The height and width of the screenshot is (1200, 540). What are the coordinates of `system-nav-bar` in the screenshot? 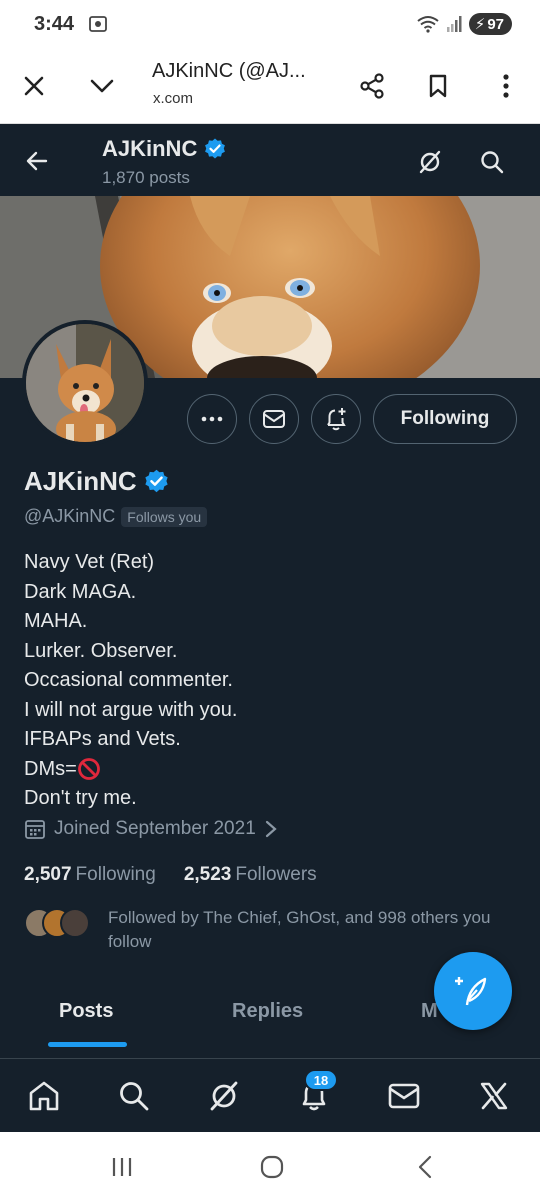 It's located at (270, 1166).